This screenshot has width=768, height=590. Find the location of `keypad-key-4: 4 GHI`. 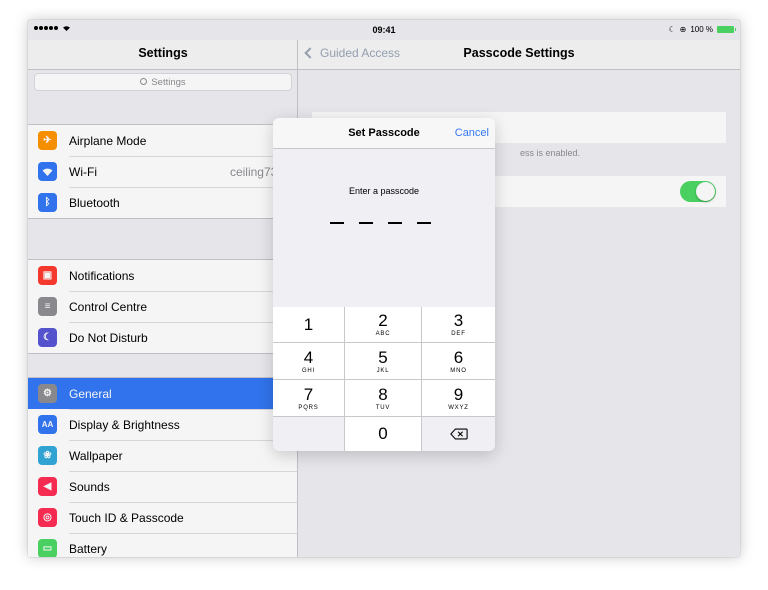

keypad-key-4: 4 GHI is located at coordinates (309, 361).